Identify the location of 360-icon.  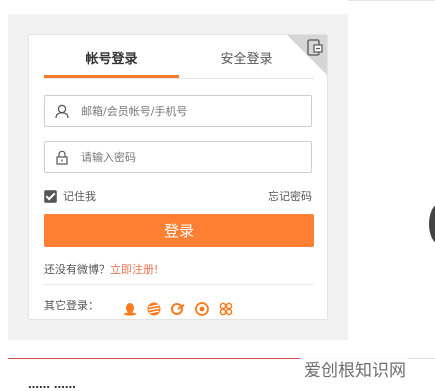
(202, 308).